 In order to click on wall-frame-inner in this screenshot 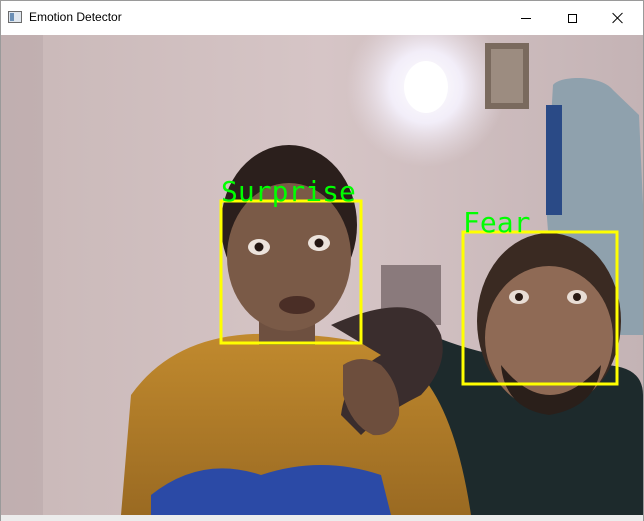, I will do `click(507, 76)`.